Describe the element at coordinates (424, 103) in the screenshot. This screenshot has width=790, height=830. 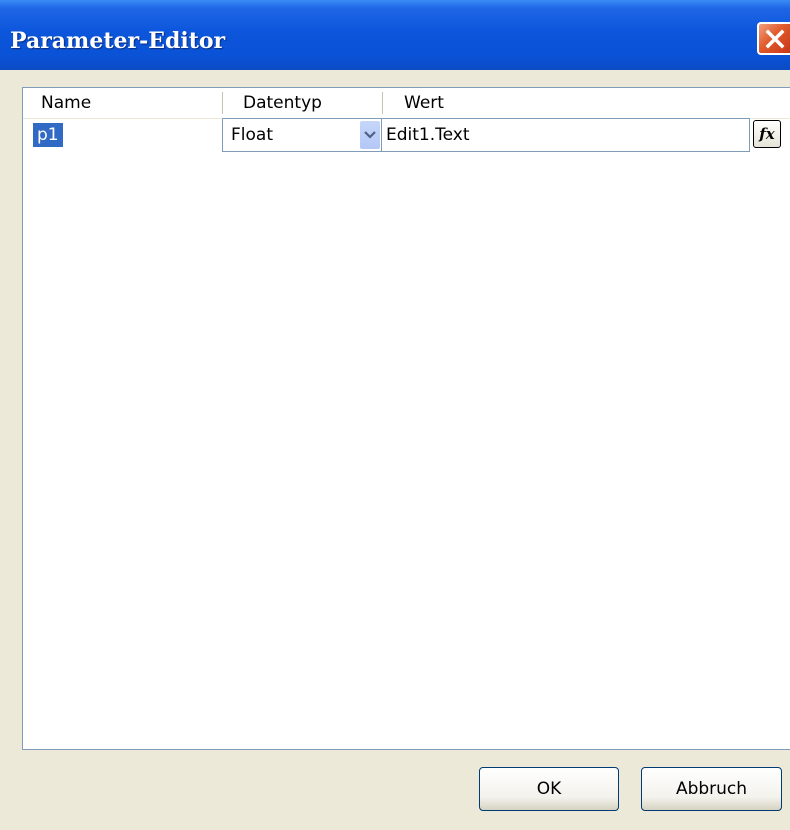
I see `column-header-wert: Wert` at that location.